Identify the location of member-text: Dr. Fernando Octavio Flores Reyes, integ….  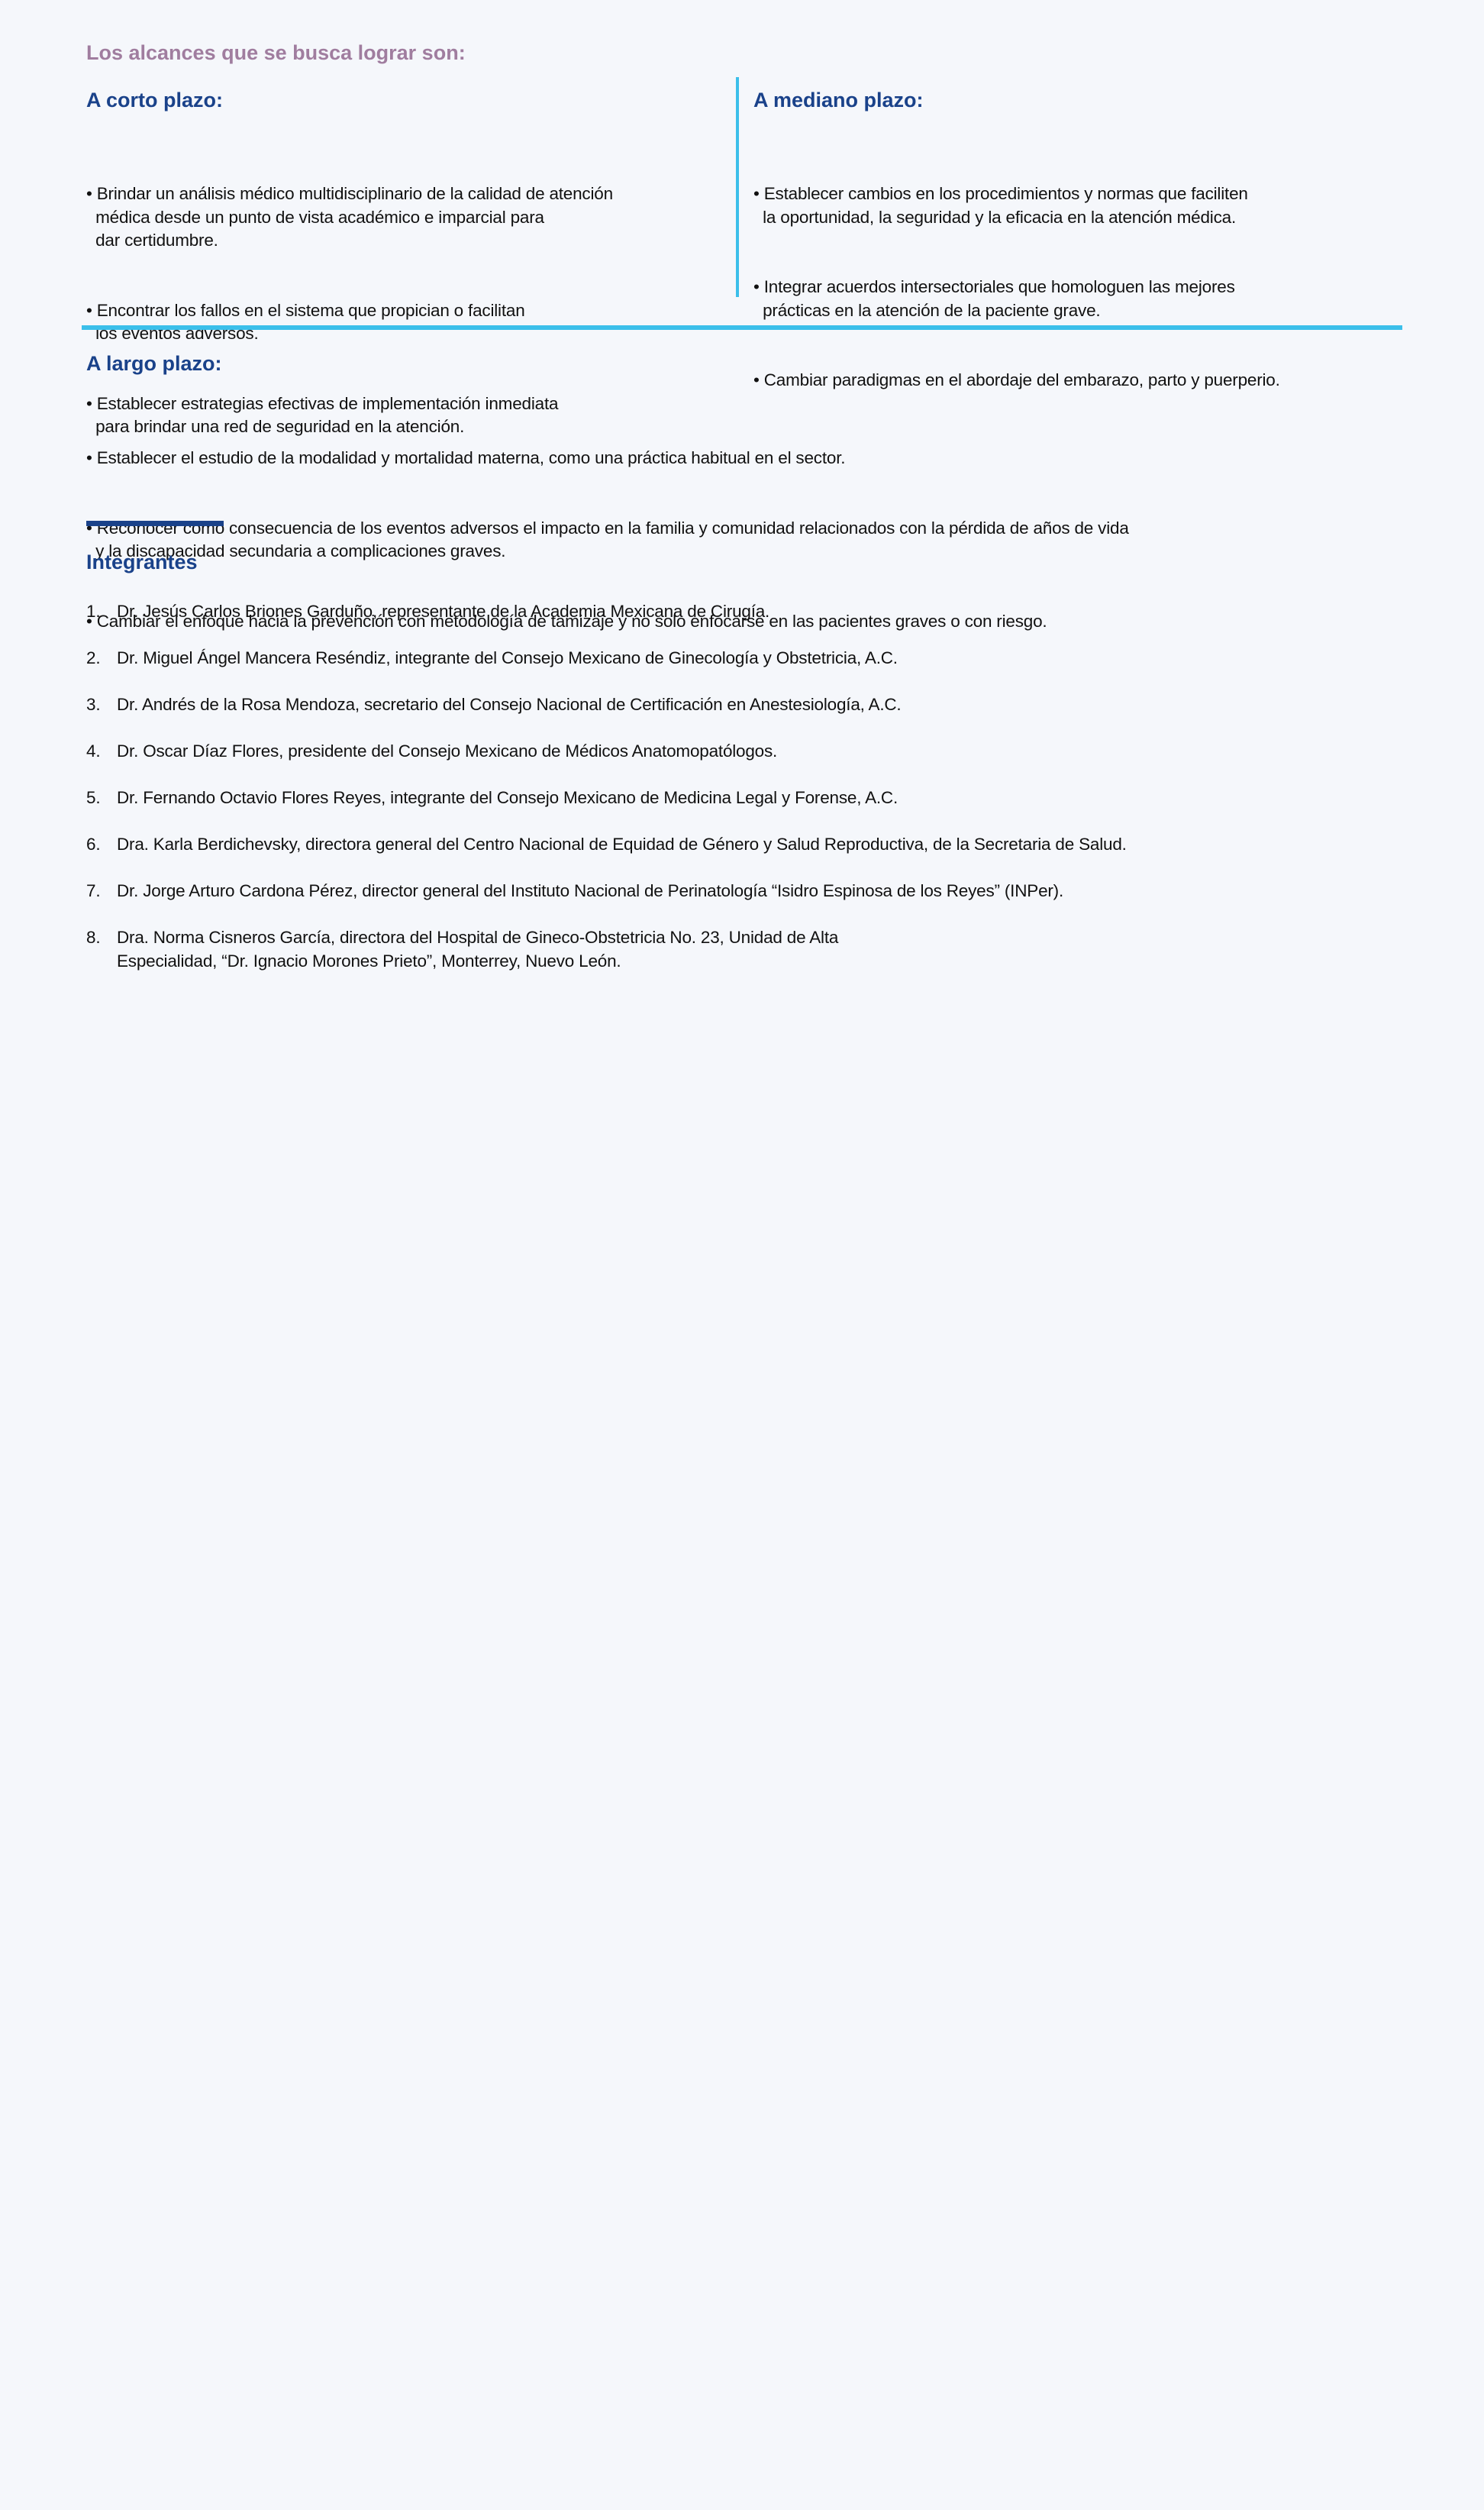
(507, 797).